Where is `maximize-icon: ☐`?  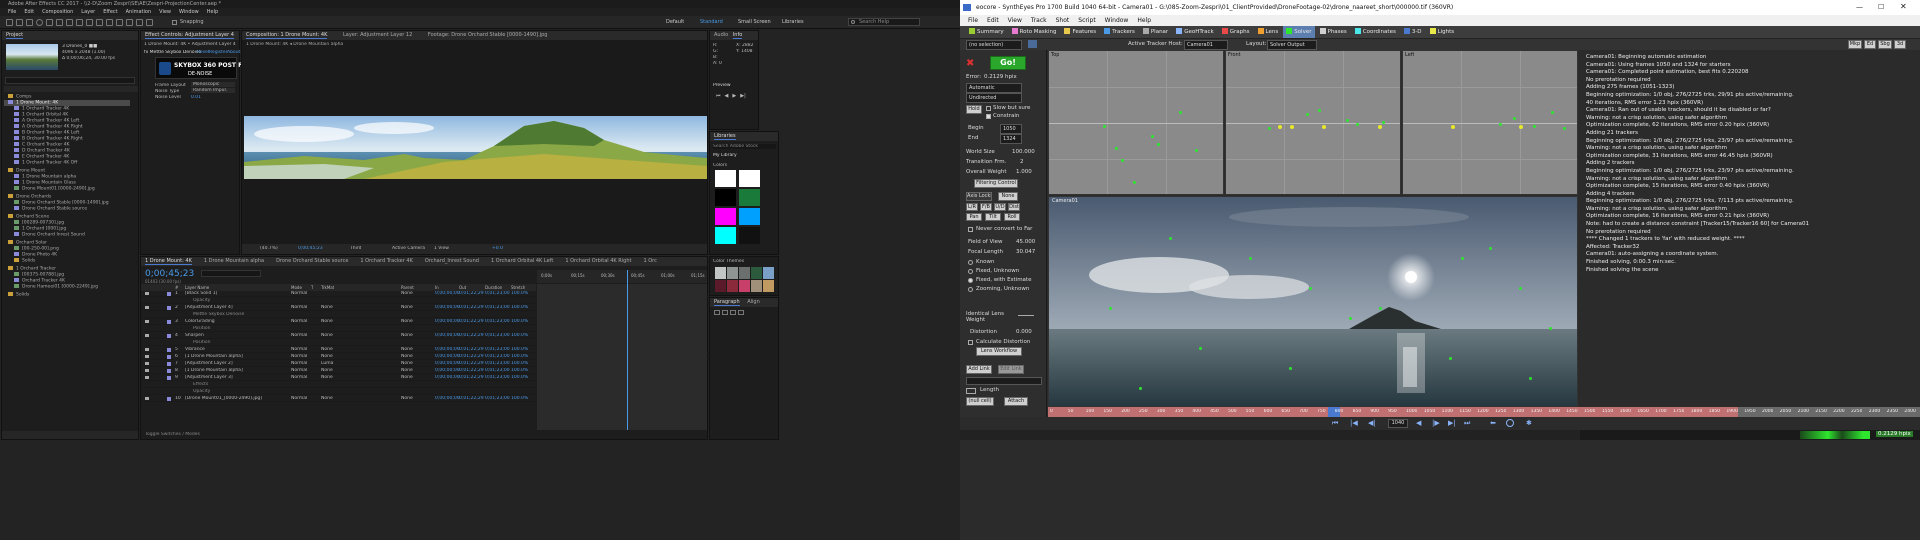 maximize-icon: ☐ is located at coordinates (1881, 7).